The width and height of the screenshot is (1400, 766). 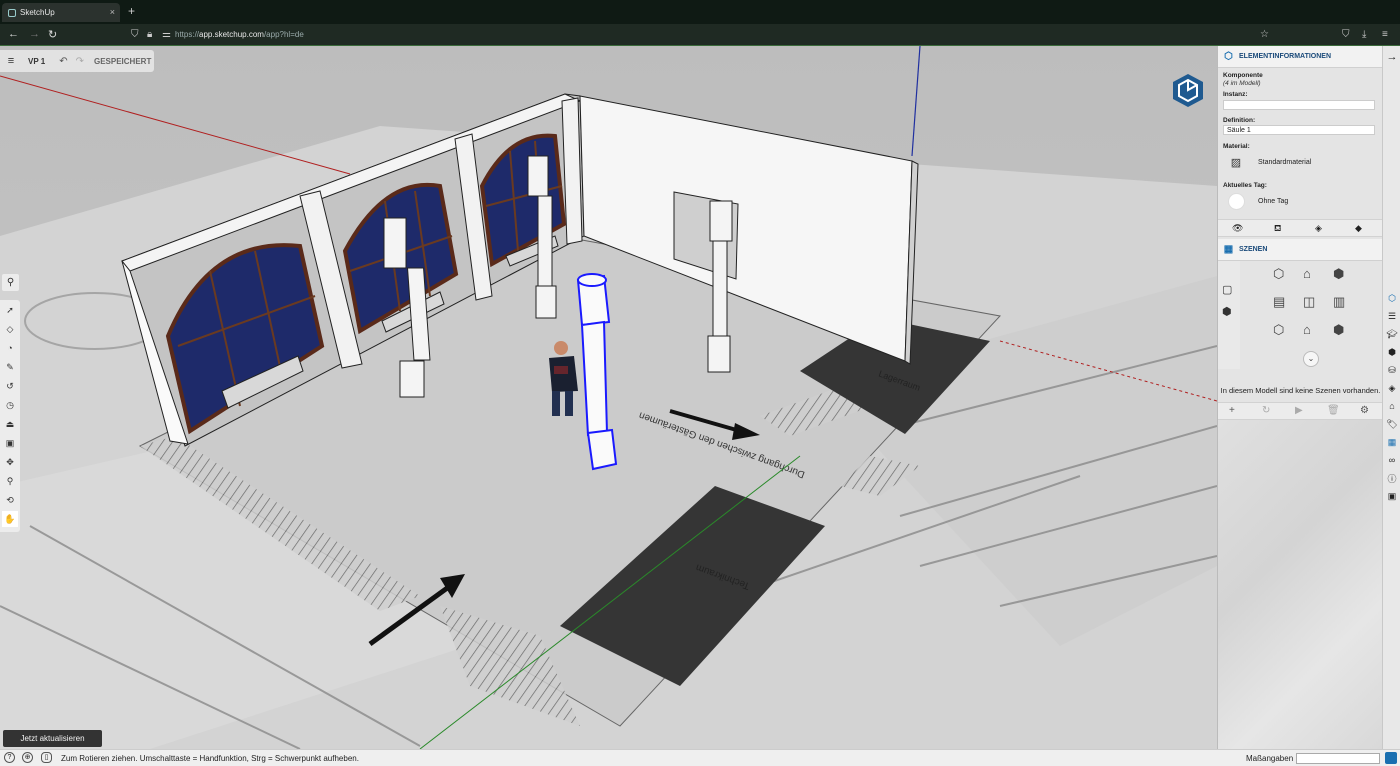 I want to click on visibility-eye-icon: 👁︎, so click(x=1237, y=228).